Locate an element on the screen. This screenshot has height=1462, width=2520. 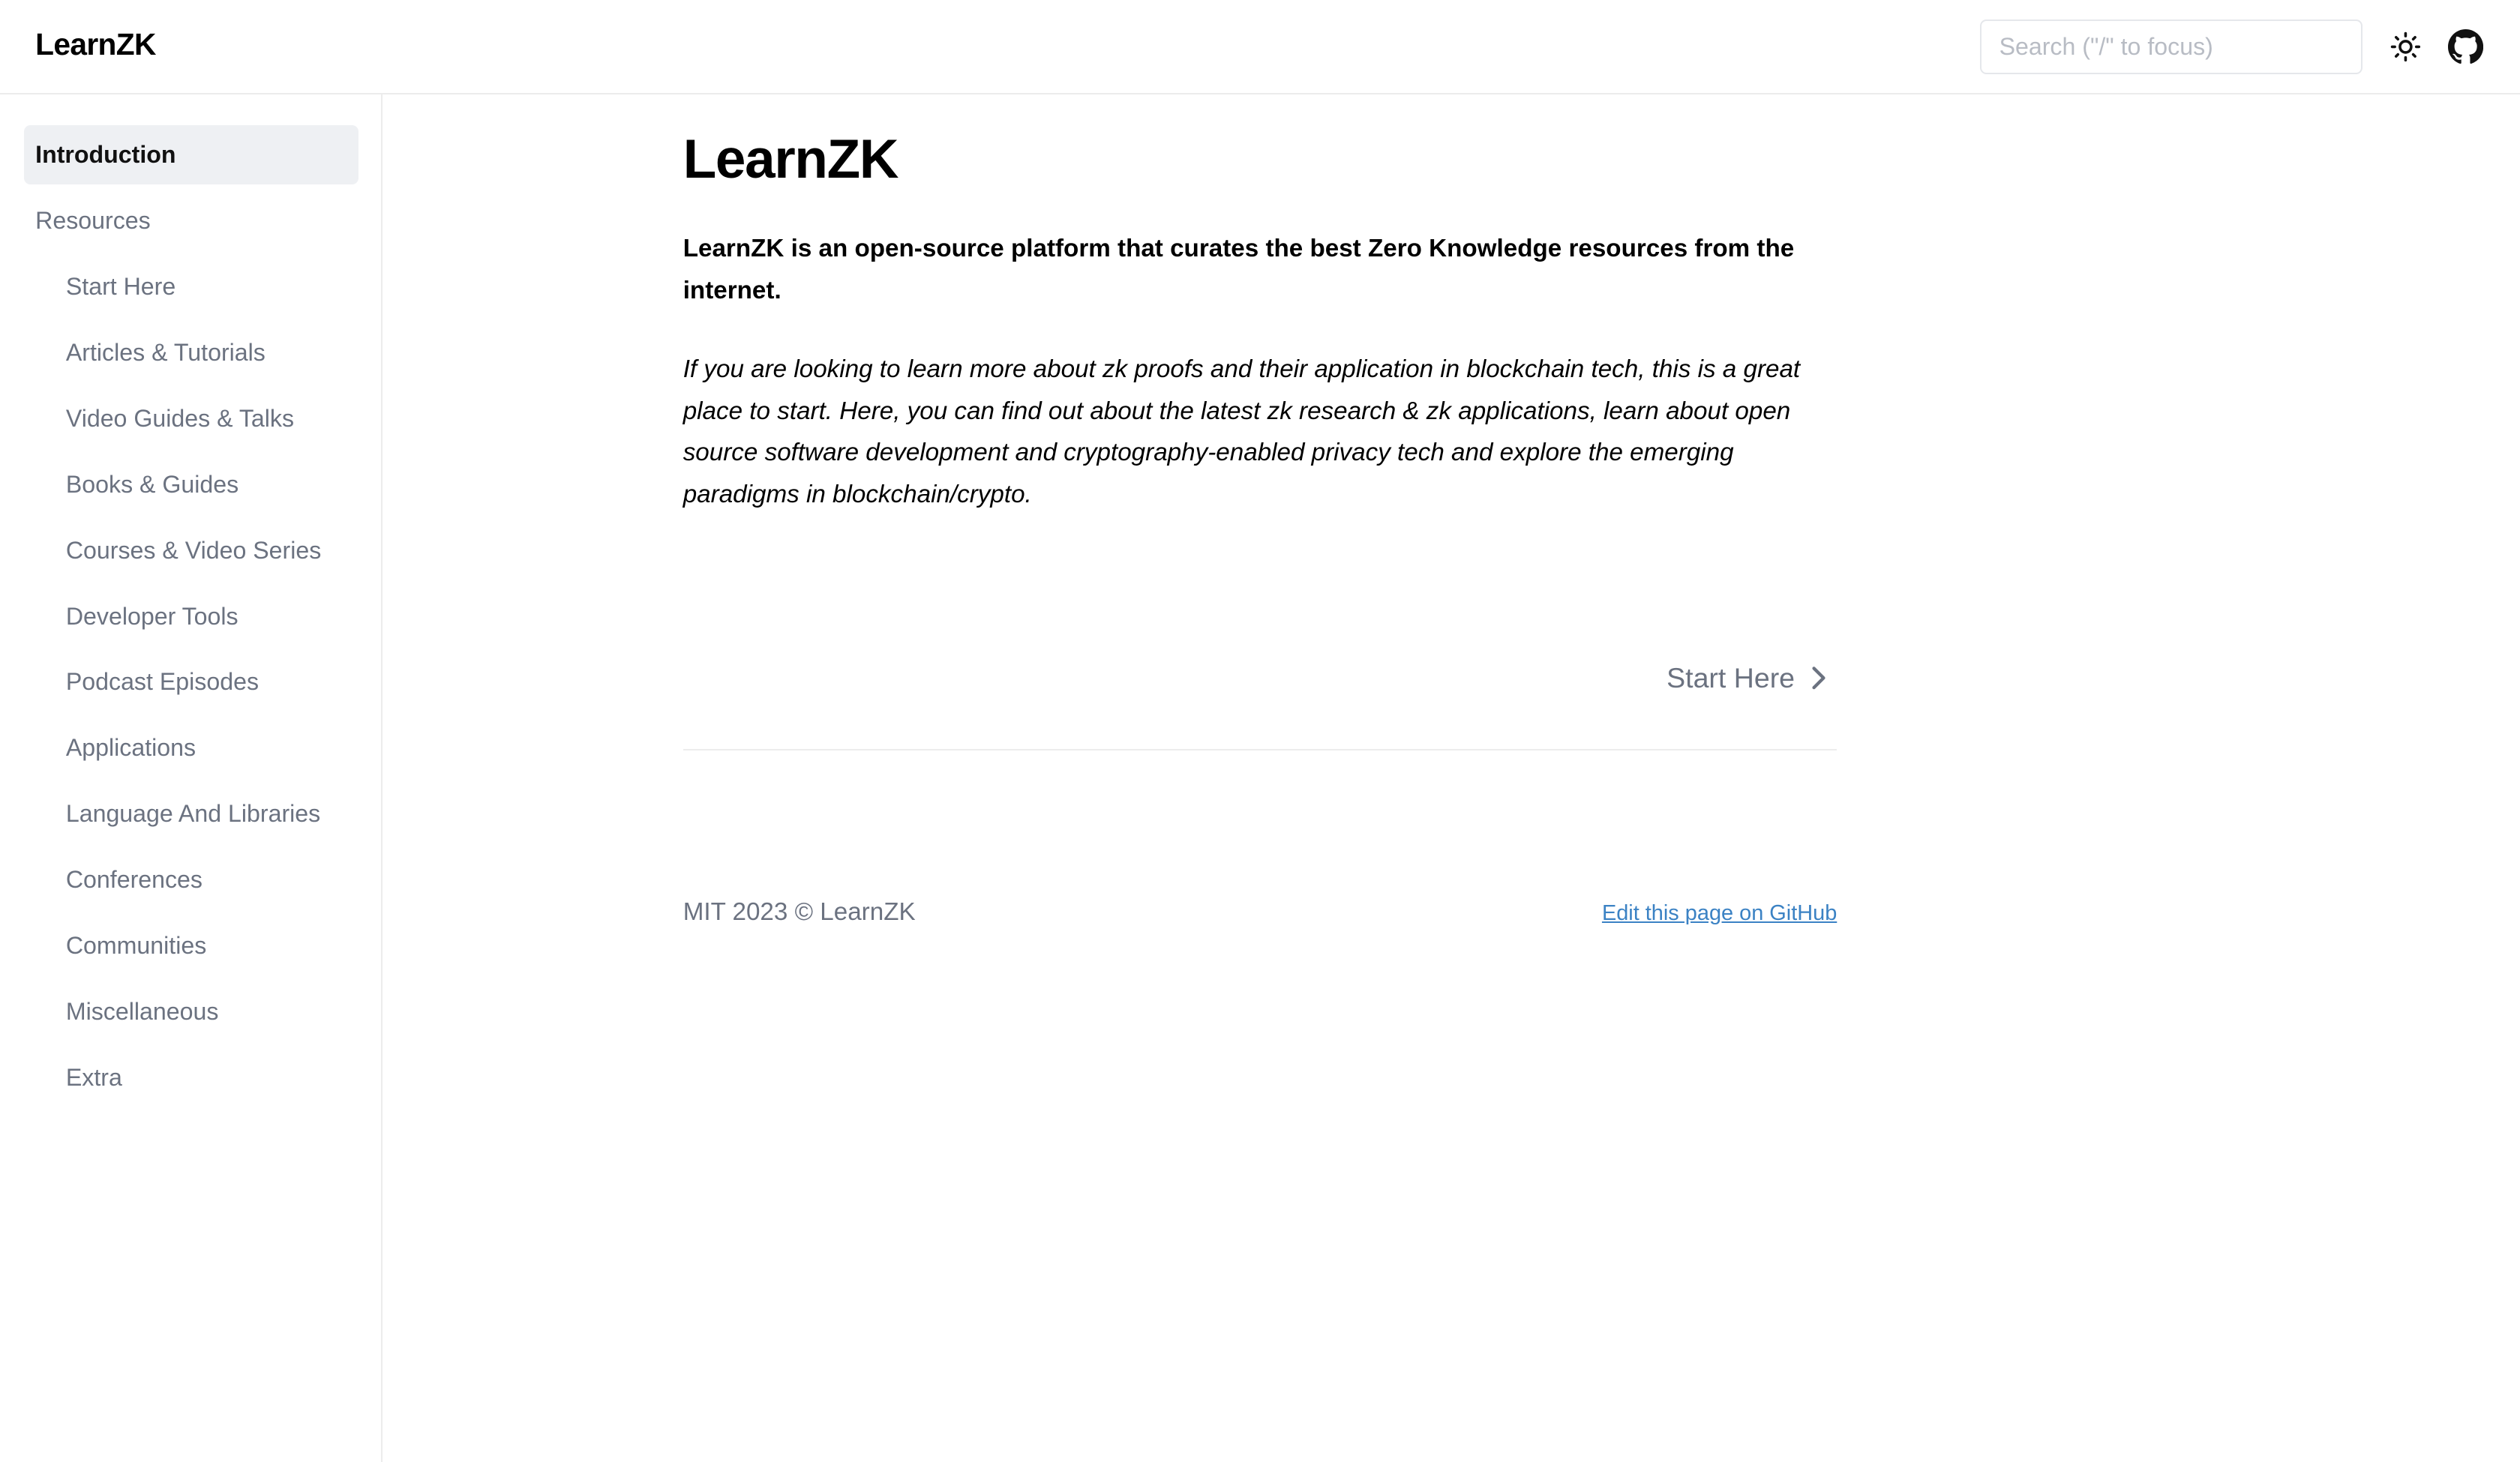
page-title: LearnZK is located at coordinates (790, 159).